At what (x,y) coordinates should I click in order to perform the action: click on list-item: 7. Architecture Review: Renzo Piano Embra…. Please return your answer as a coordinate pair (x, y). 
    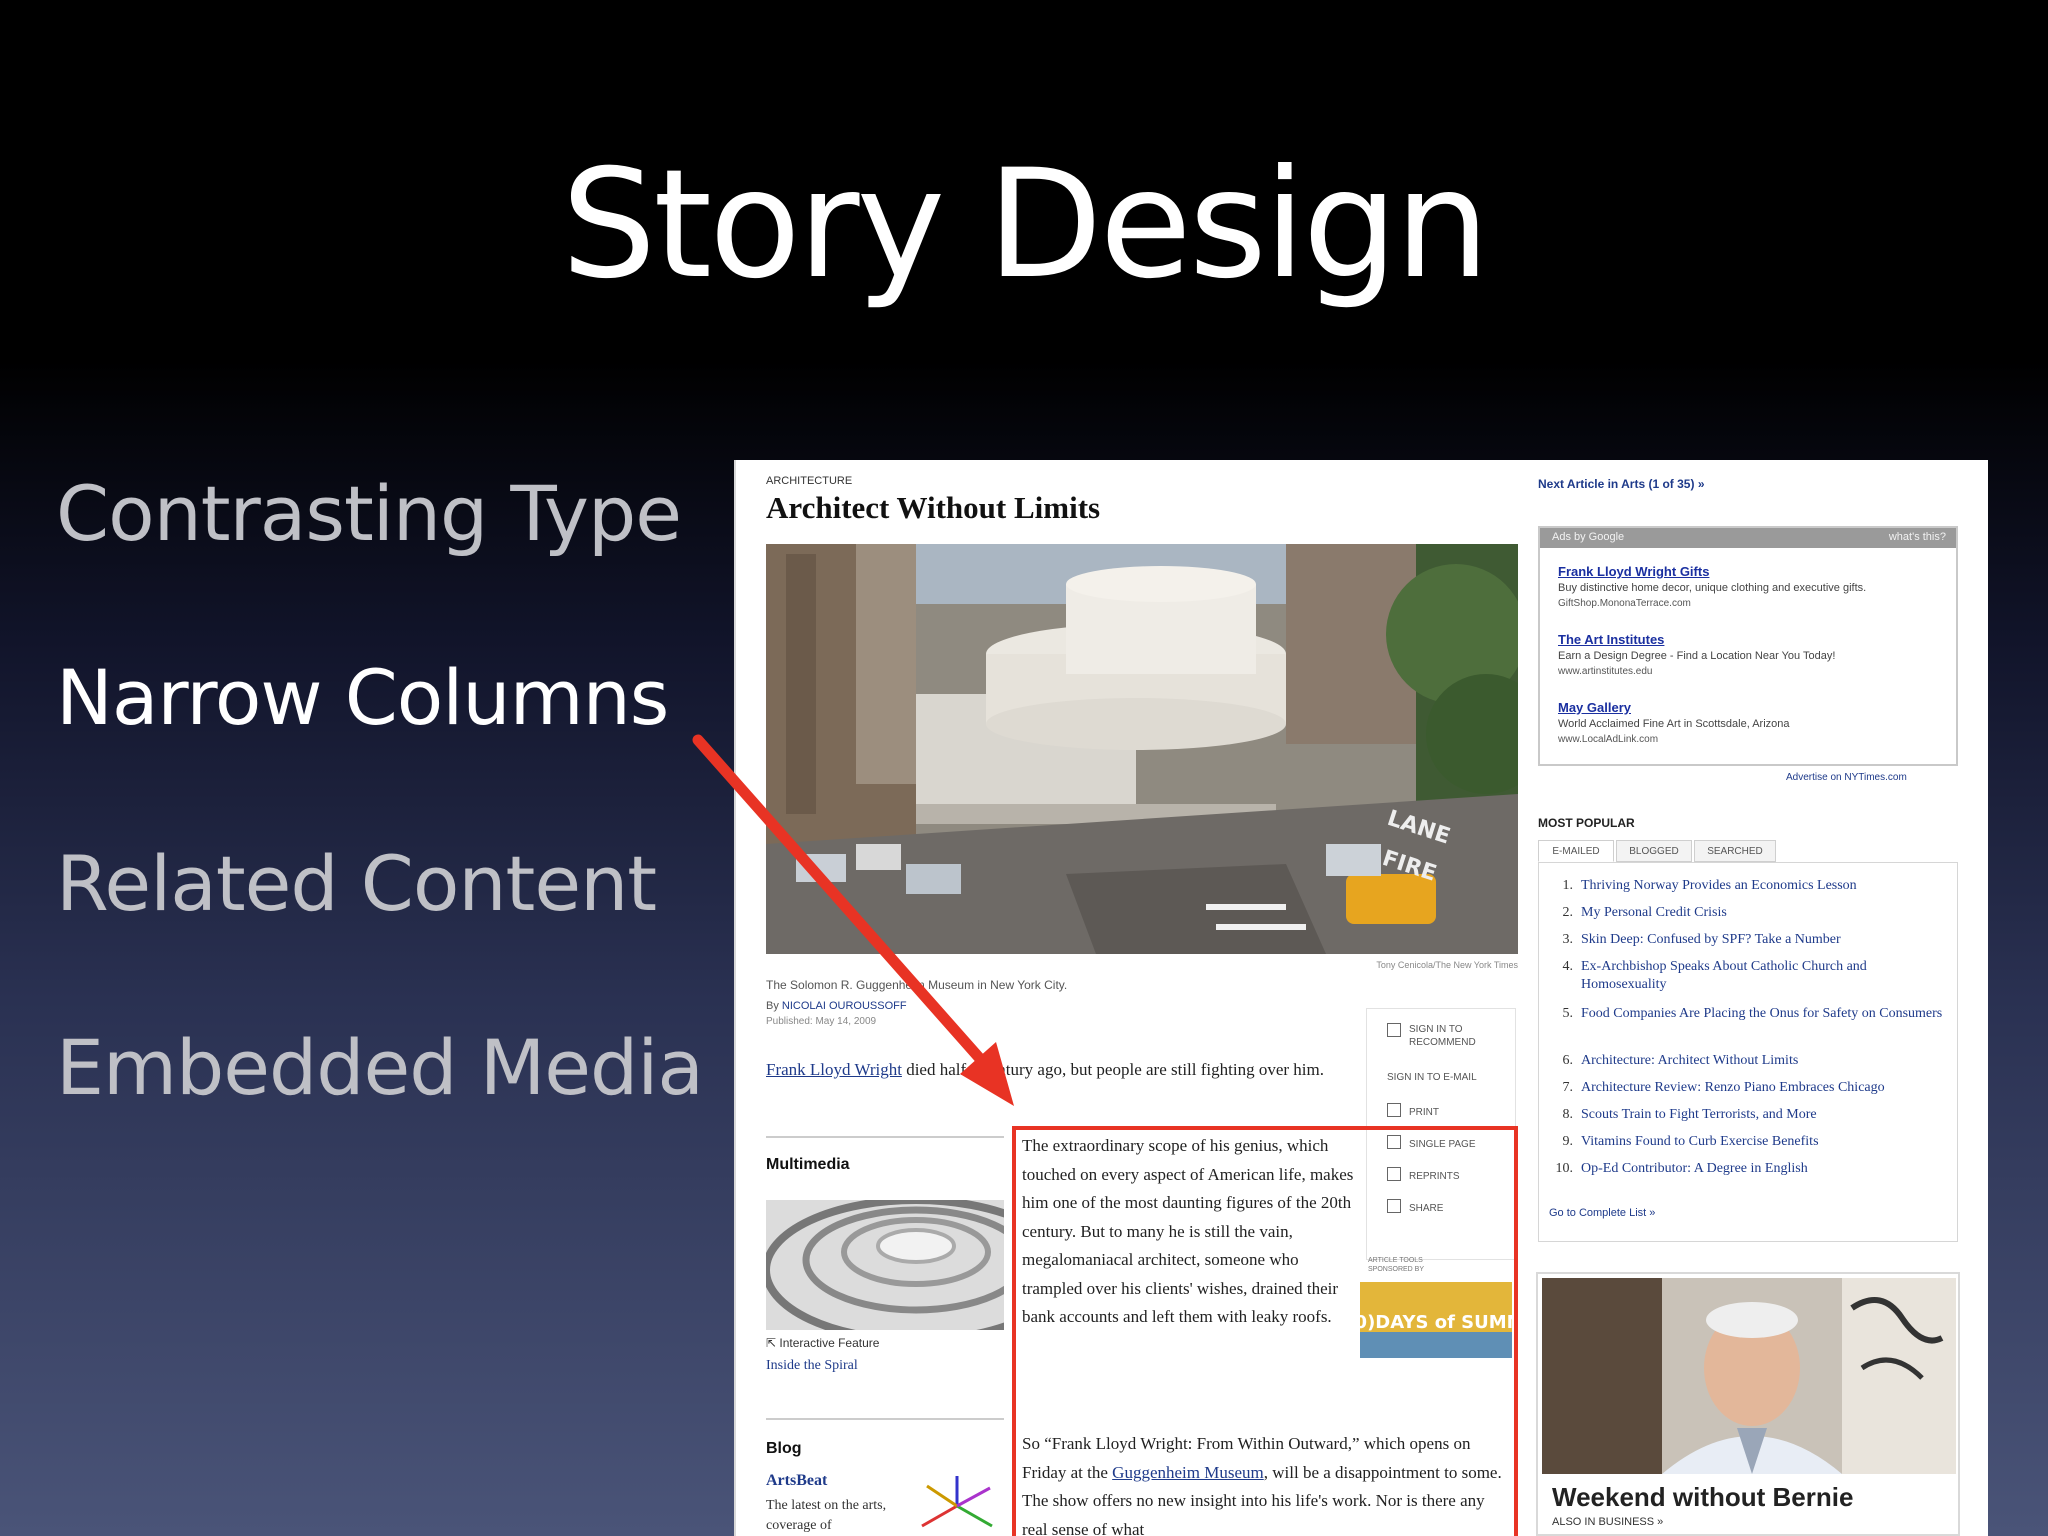
    Looking at the image, I should click on (1749, 1088).